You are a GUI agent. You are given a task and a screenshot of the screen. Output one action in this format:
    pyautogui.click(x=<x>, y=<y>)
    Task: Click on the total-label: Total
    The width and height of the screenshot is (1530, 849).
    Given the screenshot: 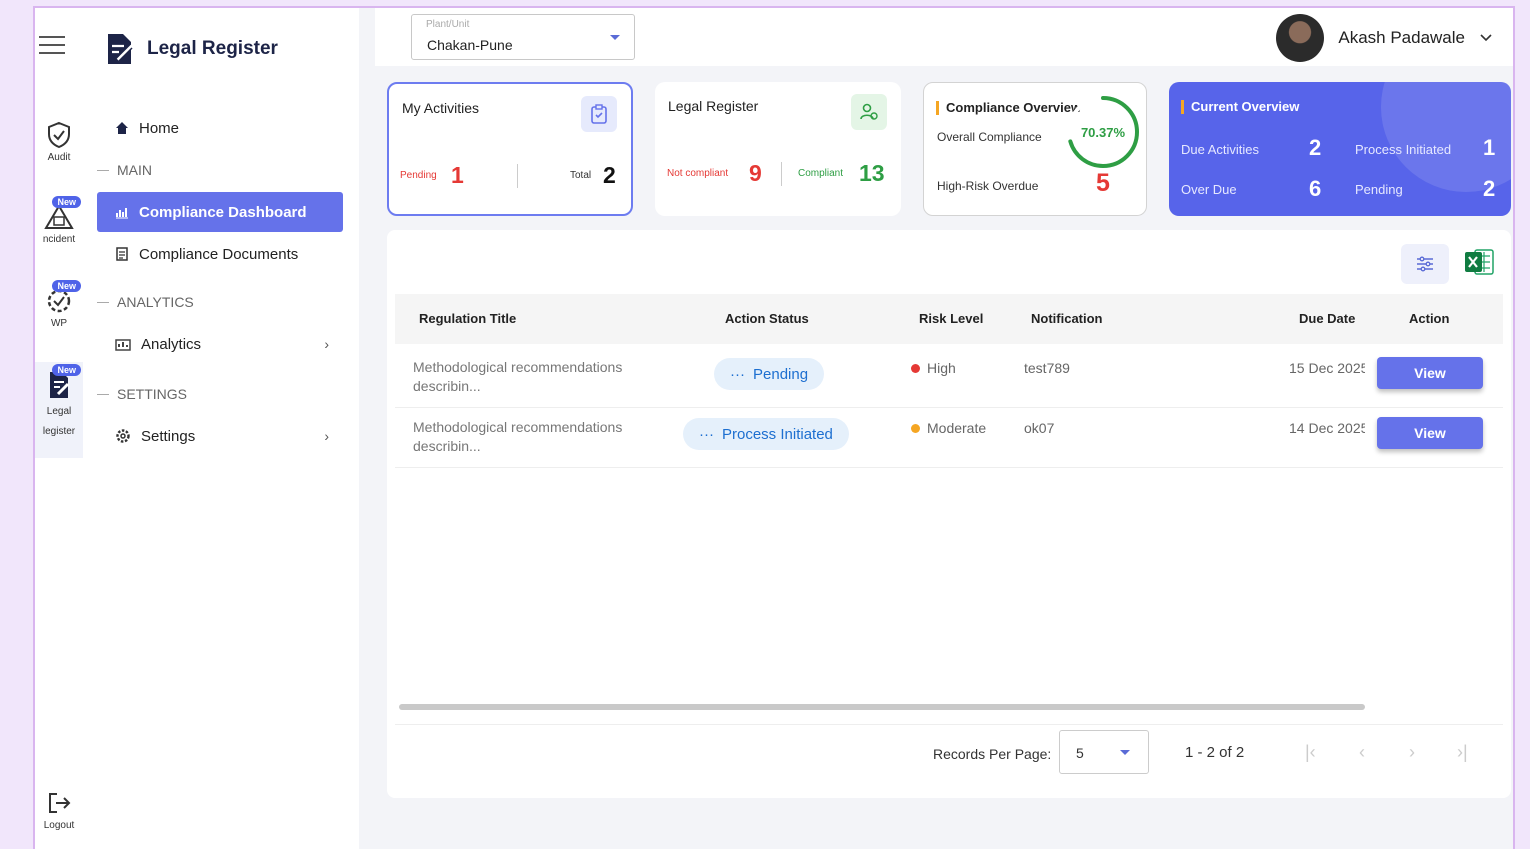 What is the action you would take?
    pyautogui.click(x=581, y=175)
    